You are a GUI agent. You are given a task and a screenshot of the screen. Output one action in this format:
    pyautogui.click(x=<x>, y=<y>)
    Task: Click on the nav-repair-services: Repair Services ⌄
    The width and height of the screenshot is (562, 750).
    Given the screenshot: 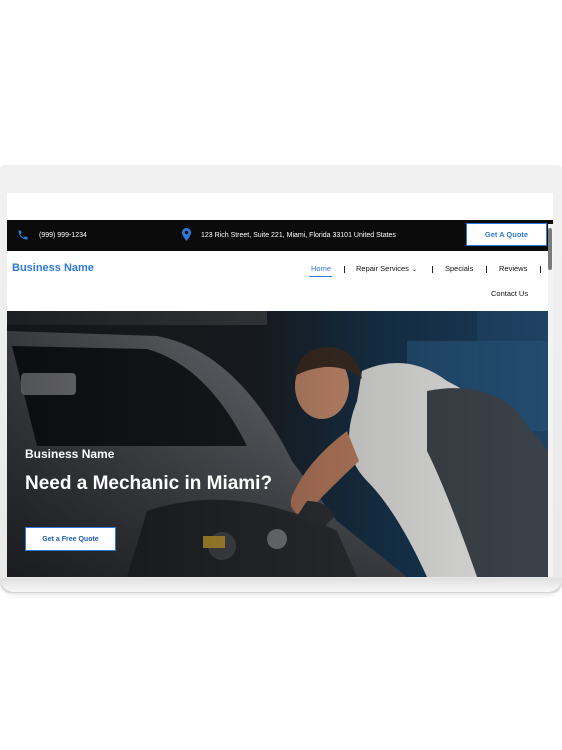 What is the action you would take?
    pyautogui.click(x=386, y=268)
    